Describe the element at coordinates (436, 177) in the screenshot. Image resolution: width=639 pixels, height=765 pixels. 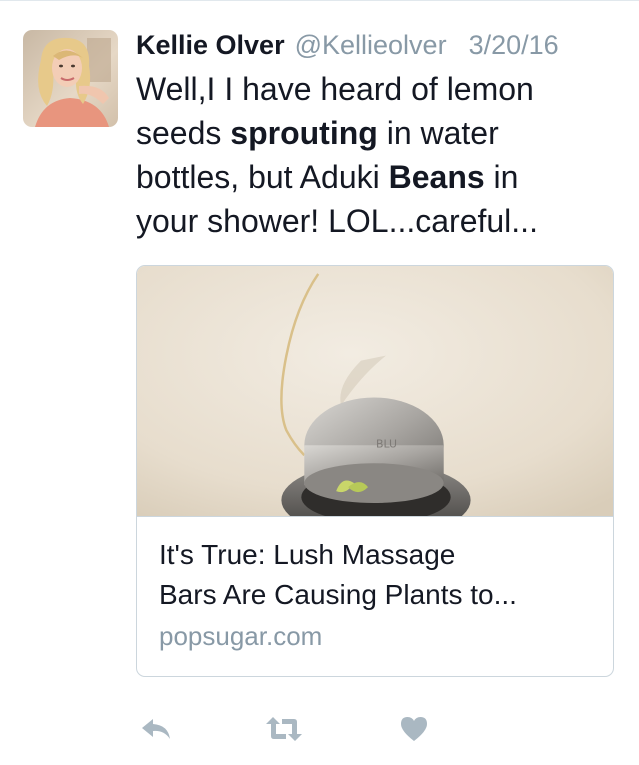
I see `tweet-text-bold: Beans` at that location.